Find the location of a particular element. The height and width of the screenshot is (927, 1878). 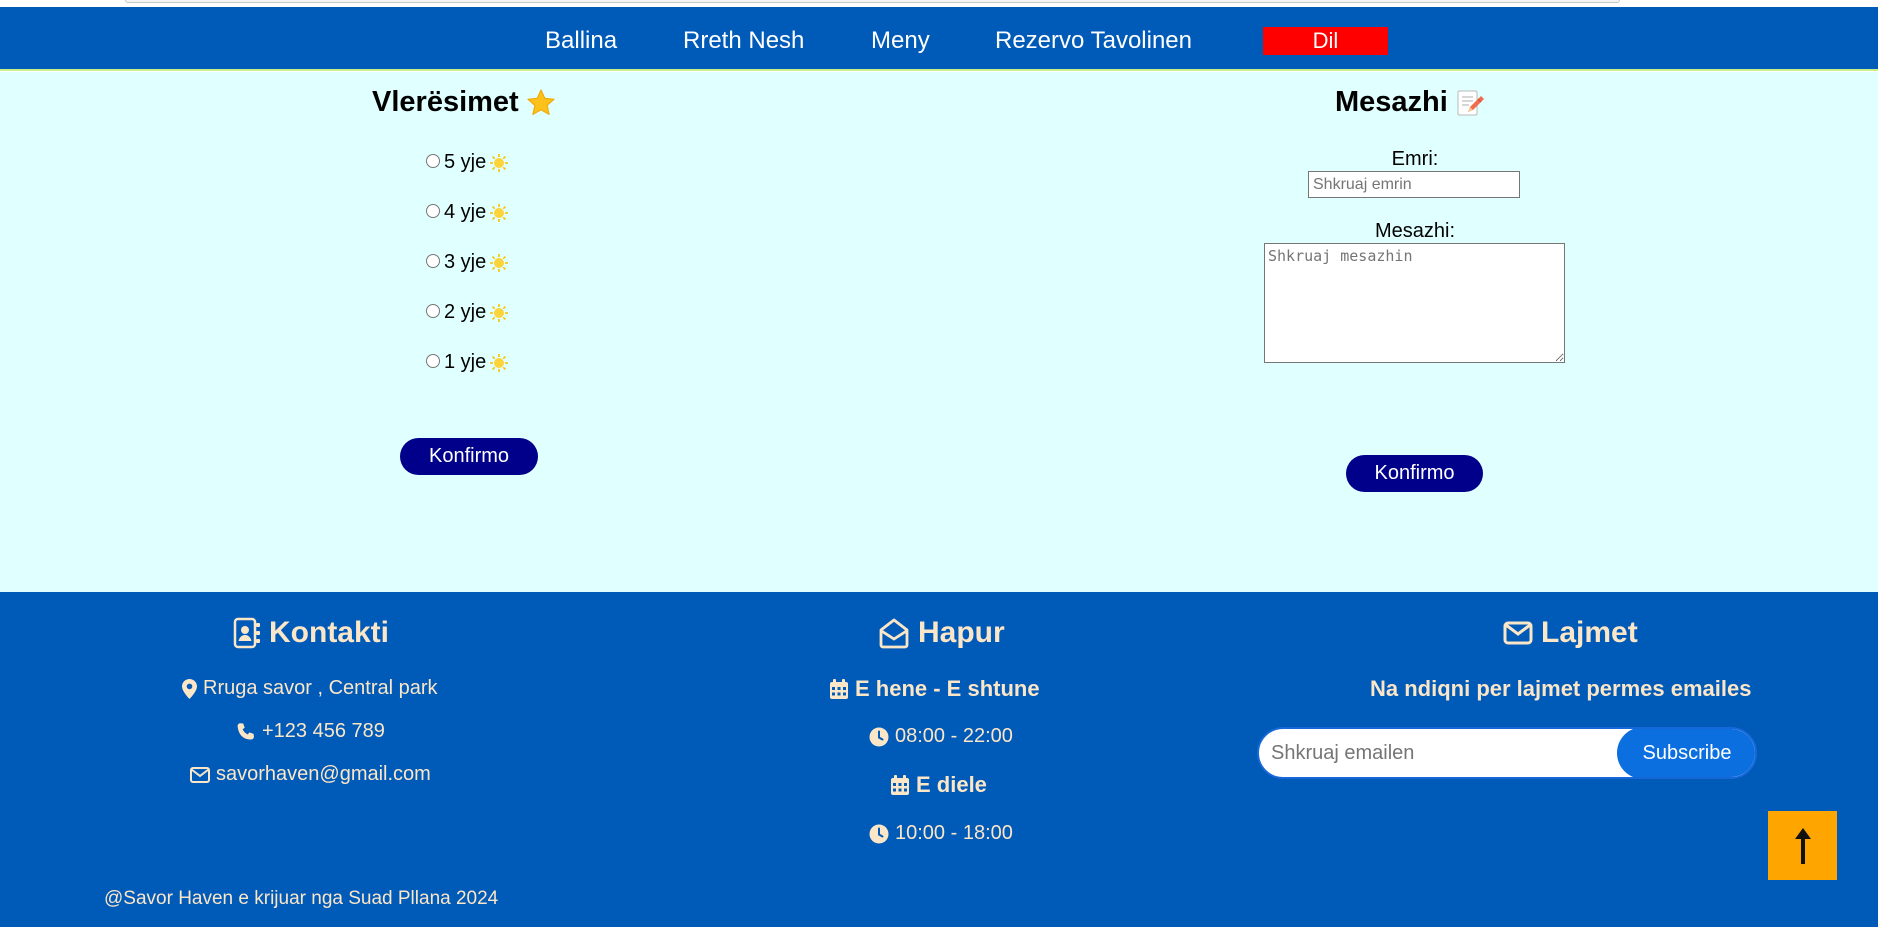

contact-email: savorhaven@gmail.com is located at coordinates (310, 774).